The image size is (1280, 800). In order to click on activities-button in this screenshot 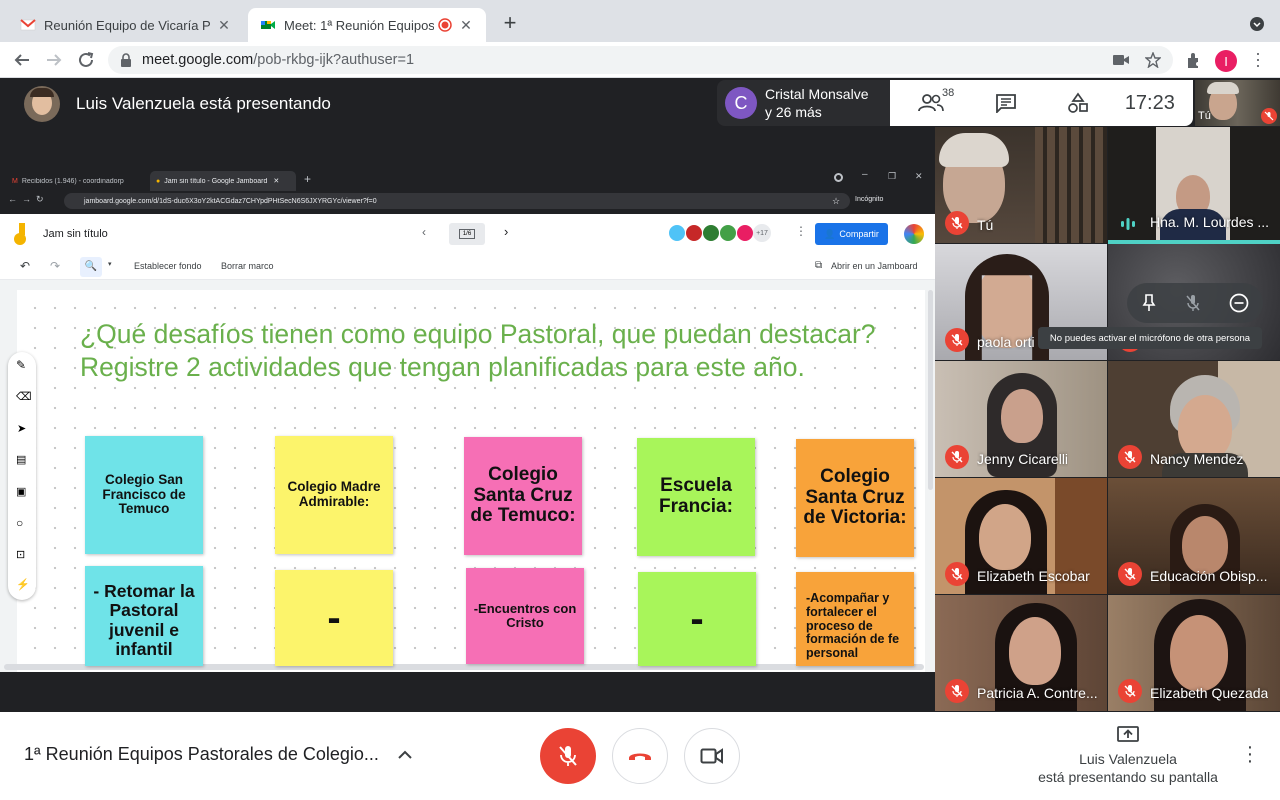, I will do `click(1078, 103)`.